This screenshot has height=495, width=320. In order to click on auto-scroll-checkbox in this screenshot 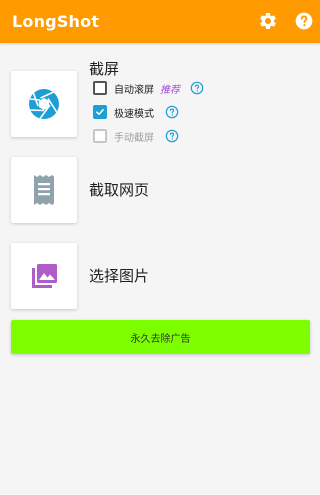, I will do `click(100, 88)`.